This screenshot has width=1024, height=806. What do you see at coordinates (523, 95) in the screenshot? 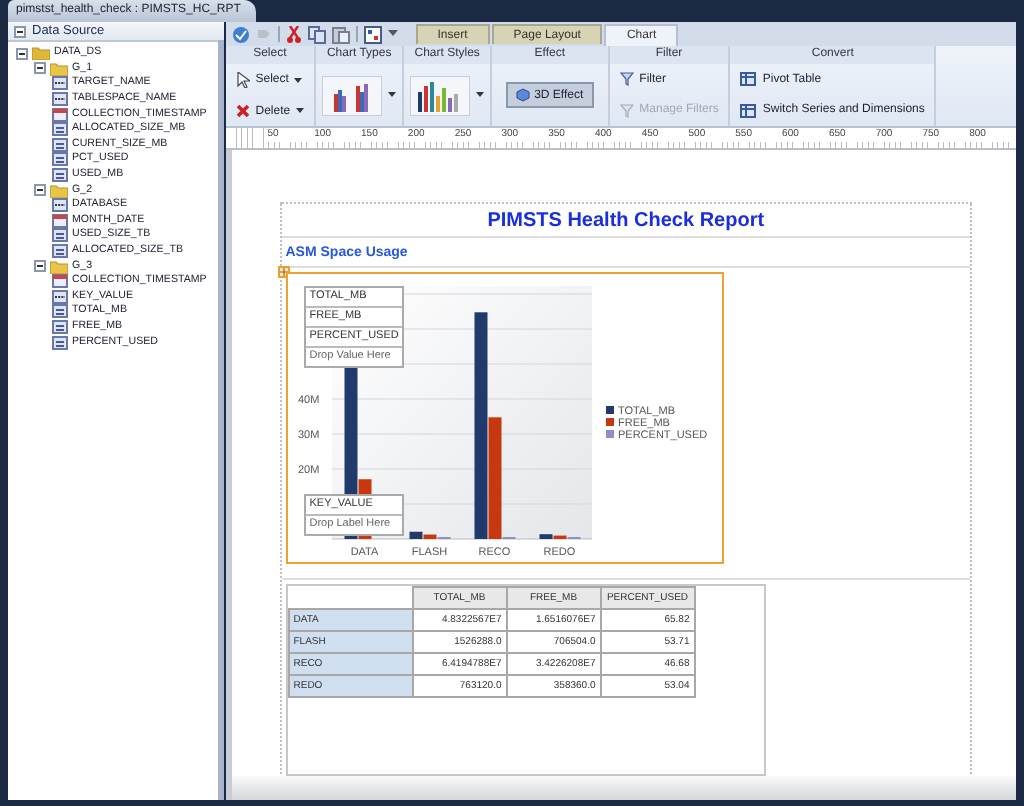
I see `cube-icon` at bounding box center [523, 95].